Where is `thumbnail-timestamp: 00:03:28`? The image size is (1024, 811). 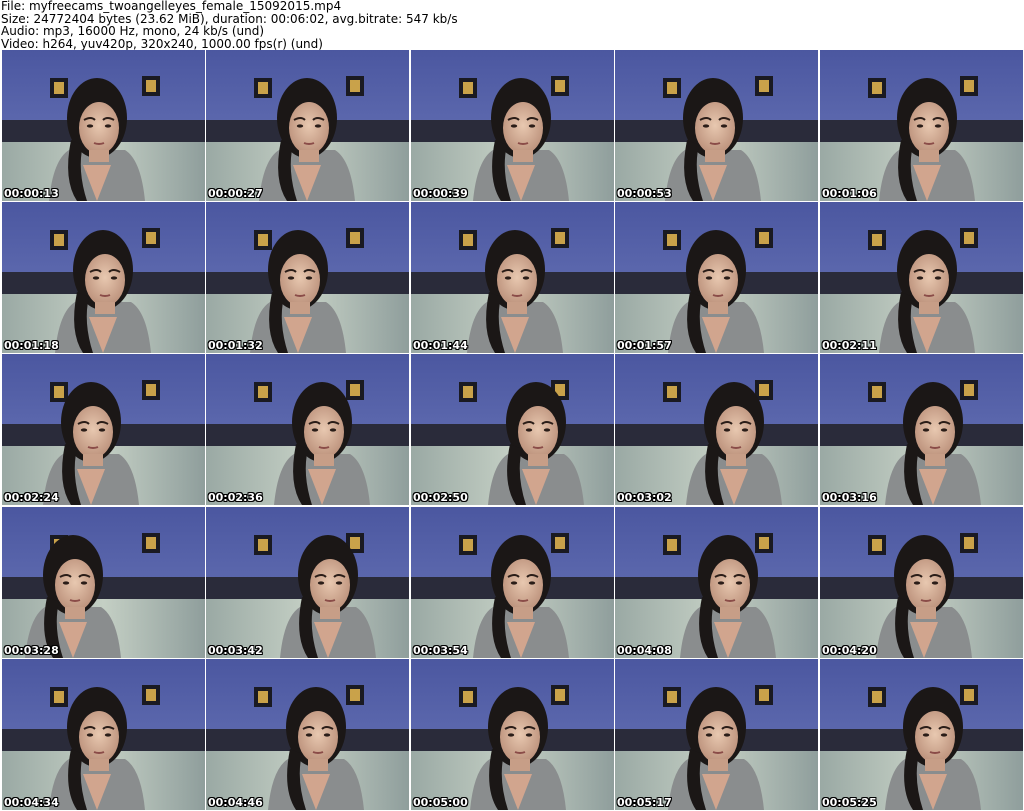 thumbnail-timestamp: 00:03:28 is located at coordinates (31, 650).